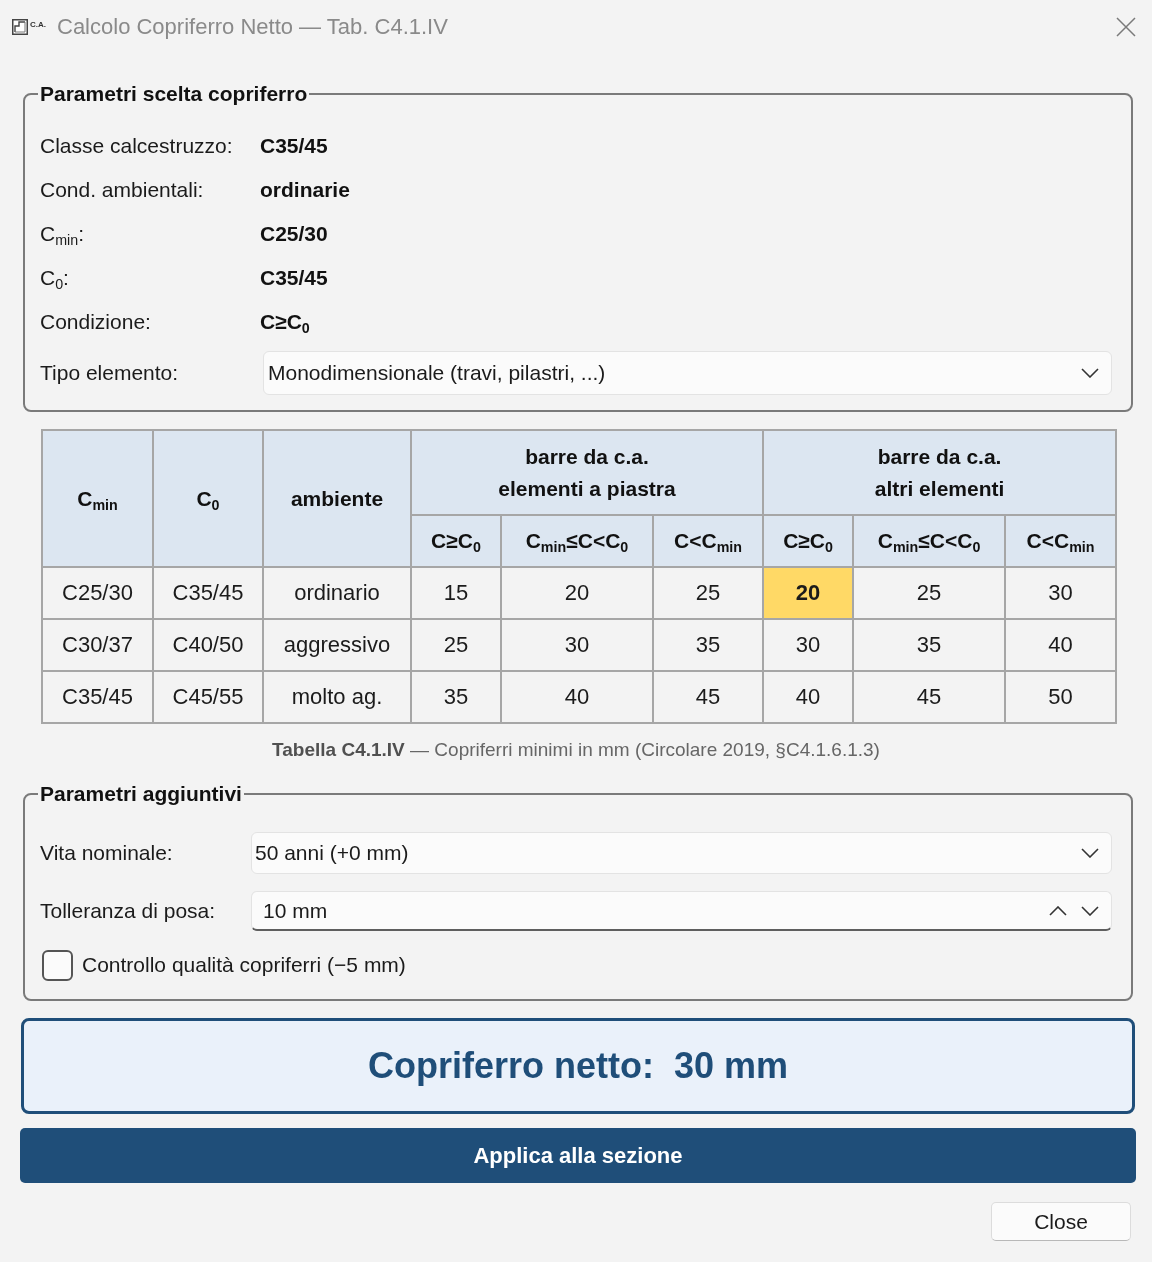 This screenshot has height=1262, width=1152. I want to click on window-title: Calcolo Copriferro Netto — Tab. C4.1.IV, so click(252, 27).